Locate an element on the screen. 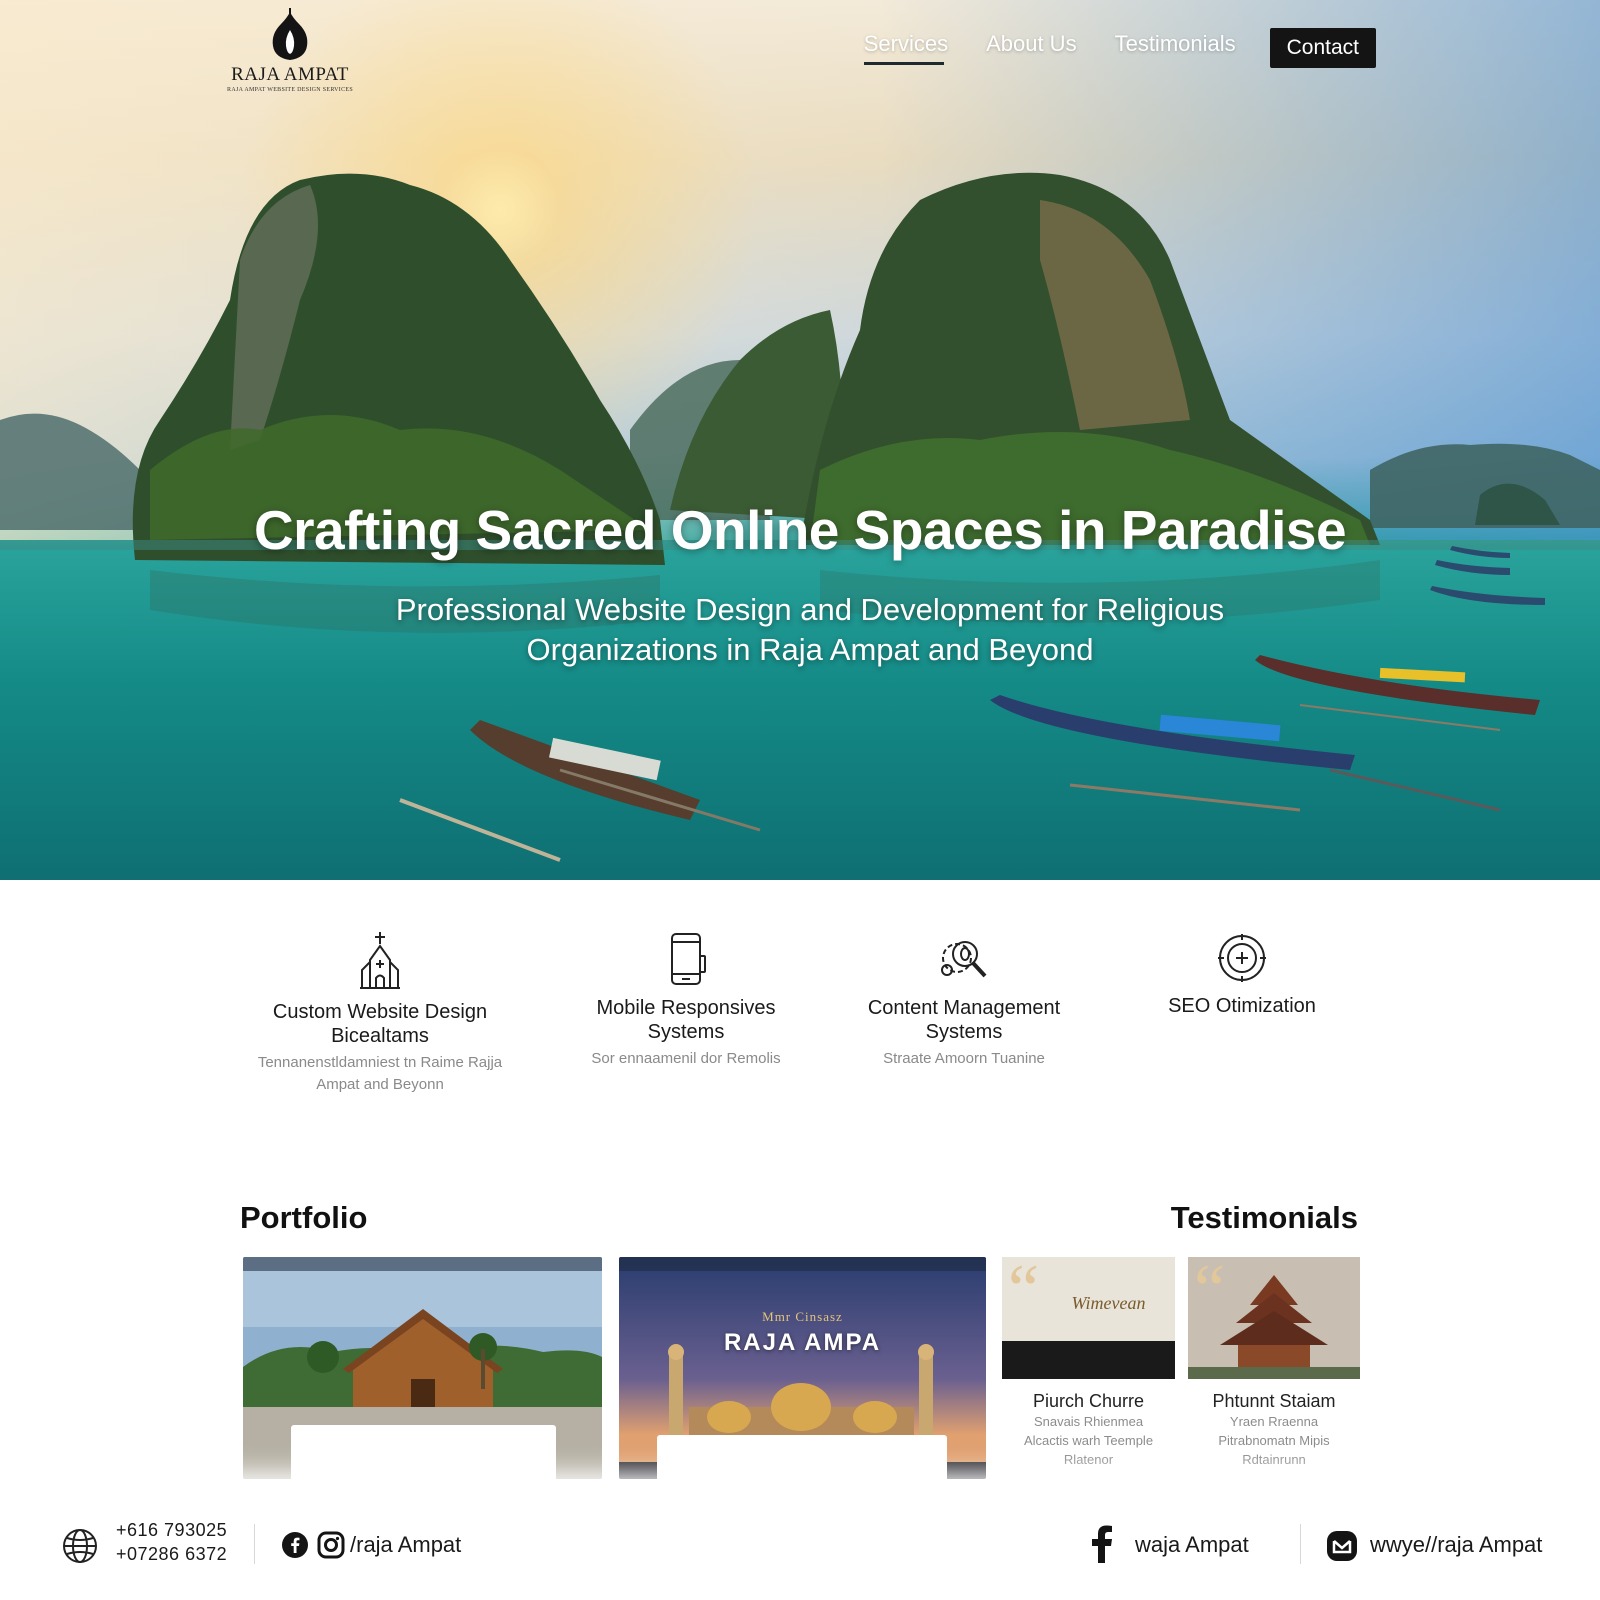  nav-about-us: About Us is located at coordinates (1031, 48).